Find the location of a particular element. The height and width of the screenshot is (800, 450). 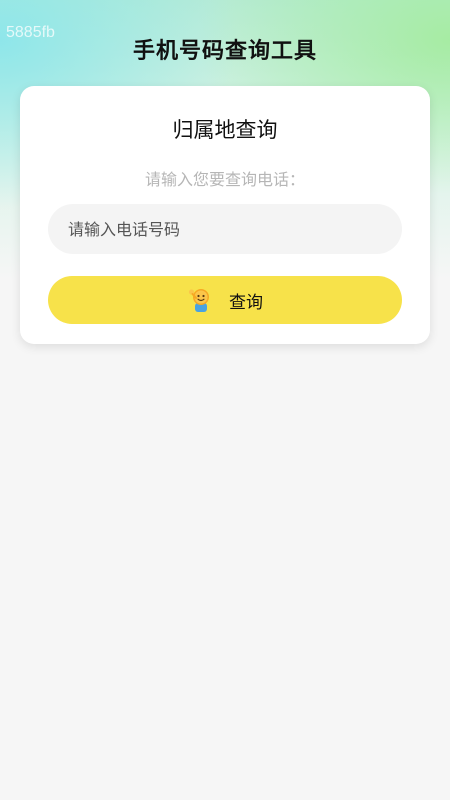

phone-number-input is located at coordinates (225, 229).